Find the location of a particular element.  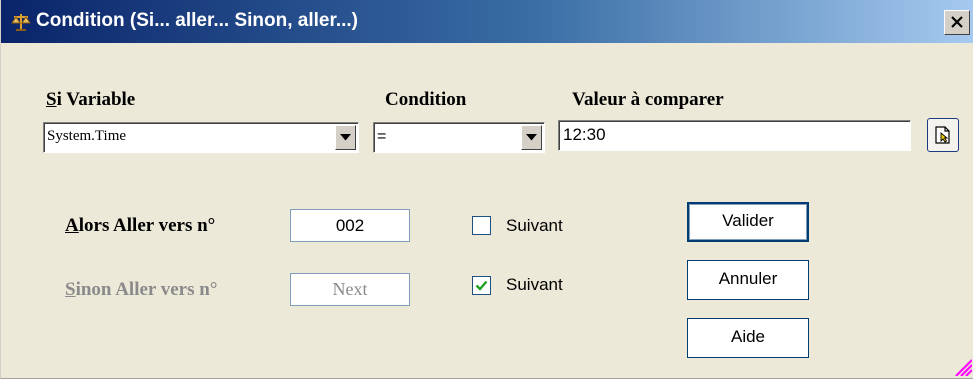

else-goto-label-rest: inon Aller vers n° is located at coordinates (146, 289).